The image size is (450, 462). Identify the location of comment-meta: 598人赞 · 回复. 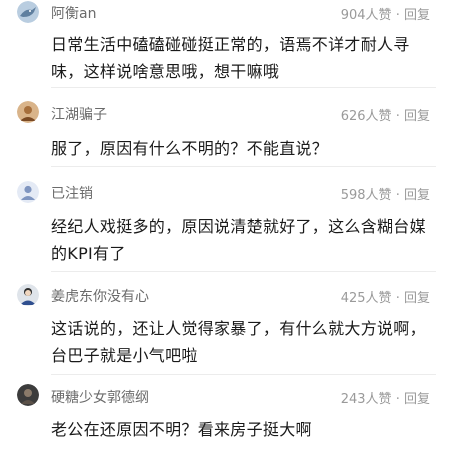
(385, 193).